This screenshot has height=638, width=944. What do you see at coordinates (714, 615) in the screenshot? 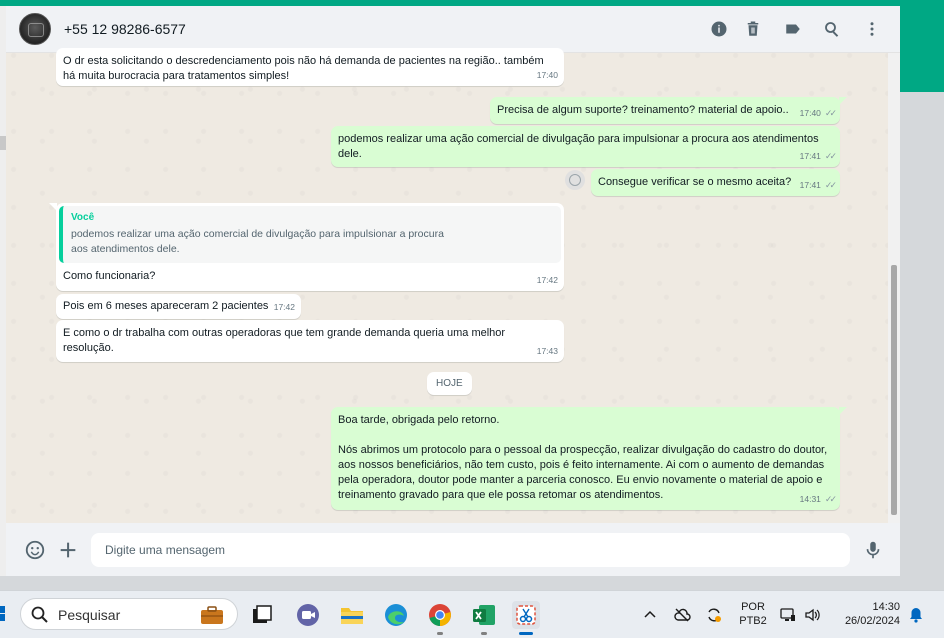
I see `sync-icon` at bounding box center [714, 615].